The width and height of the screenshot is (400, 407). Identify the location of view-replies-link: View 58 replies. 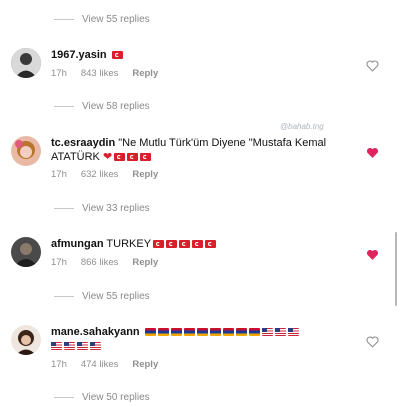
(102, 106).